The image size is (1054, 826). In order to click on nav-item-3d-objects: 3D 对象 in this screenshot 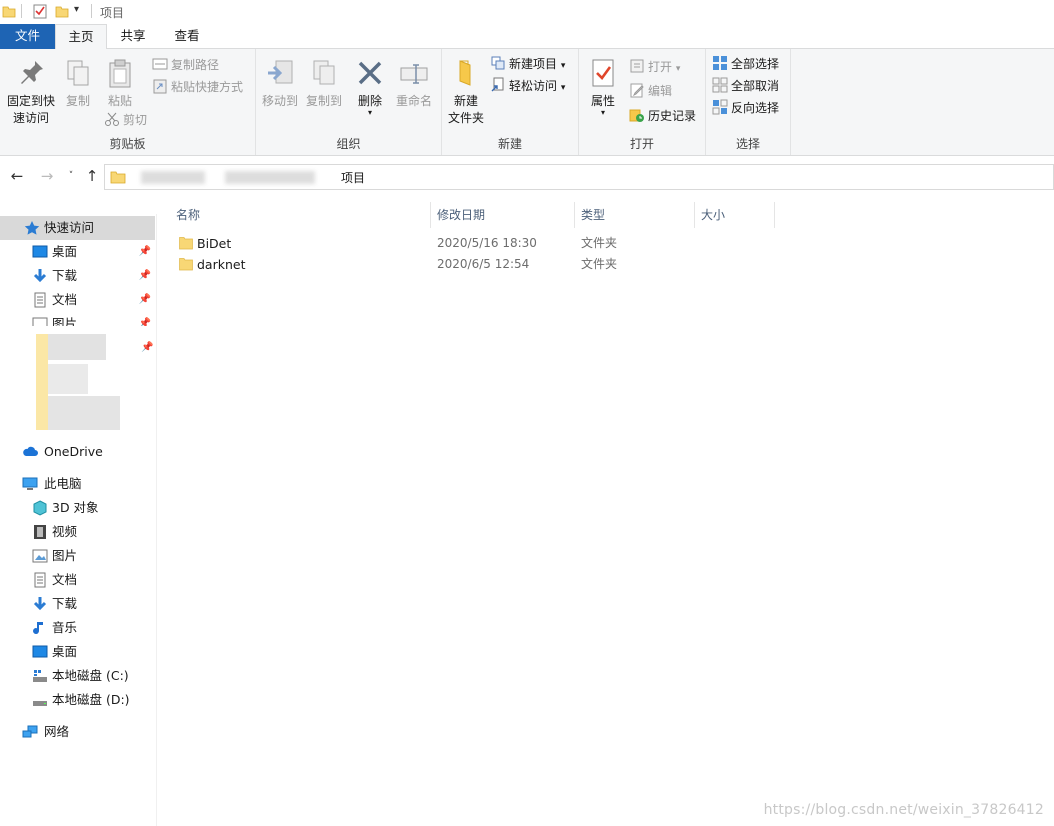, I will do `click(77, 508)`.